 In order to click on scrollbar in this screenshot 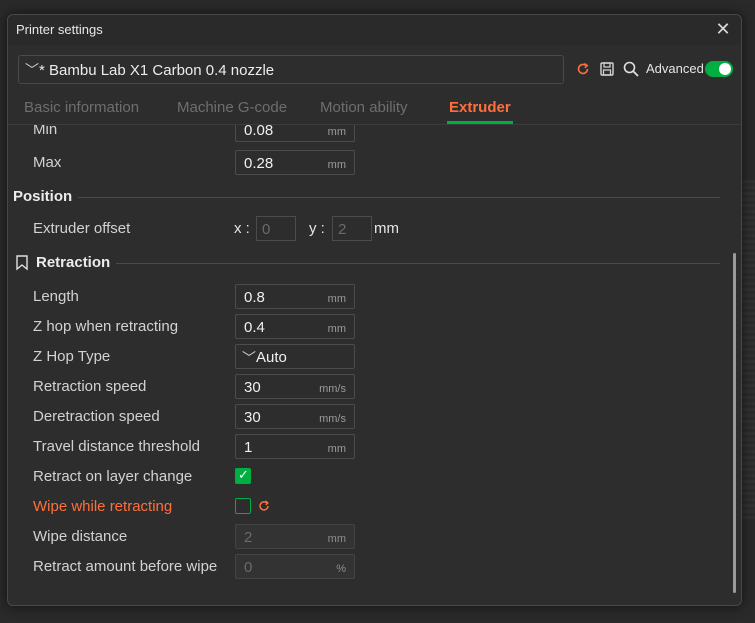, I will do `click(734, 423)`.